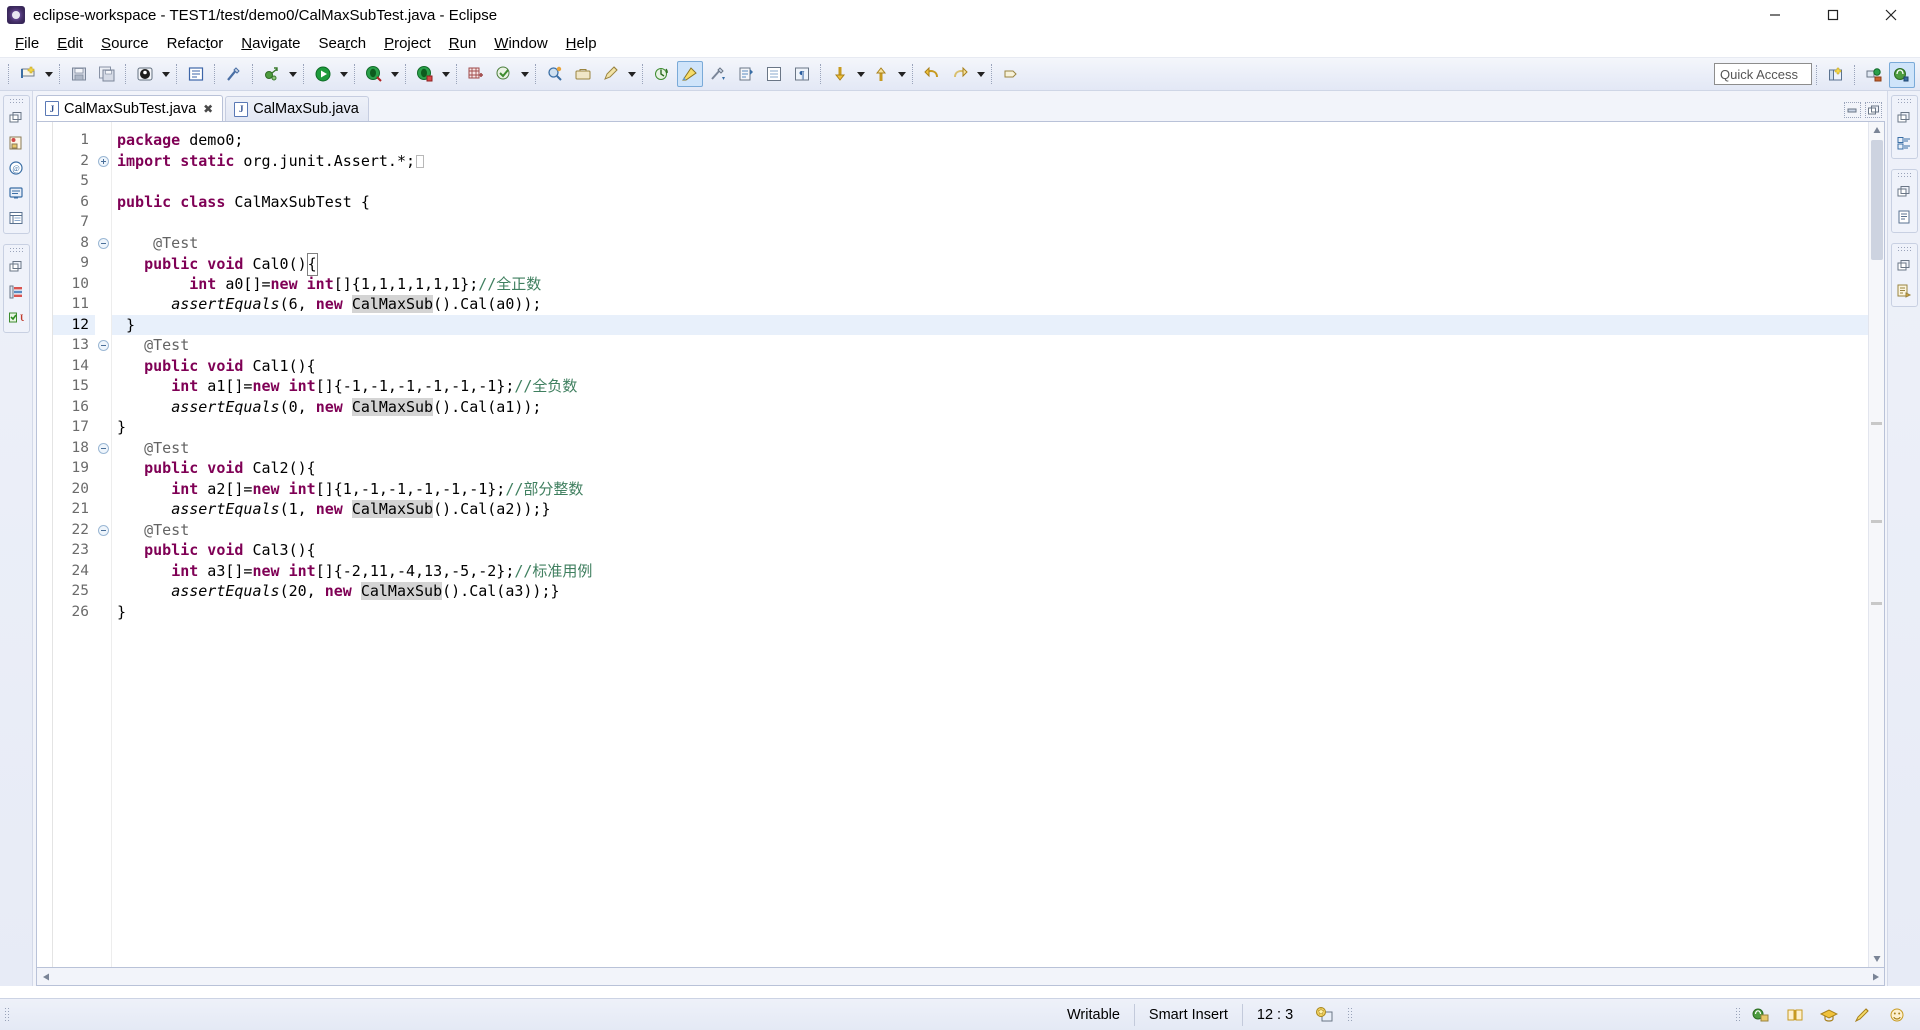 Image resolution: width=1920 pixels, height=1030 pixels. I want to click on scroll-up-icon, so click(1876, 130).